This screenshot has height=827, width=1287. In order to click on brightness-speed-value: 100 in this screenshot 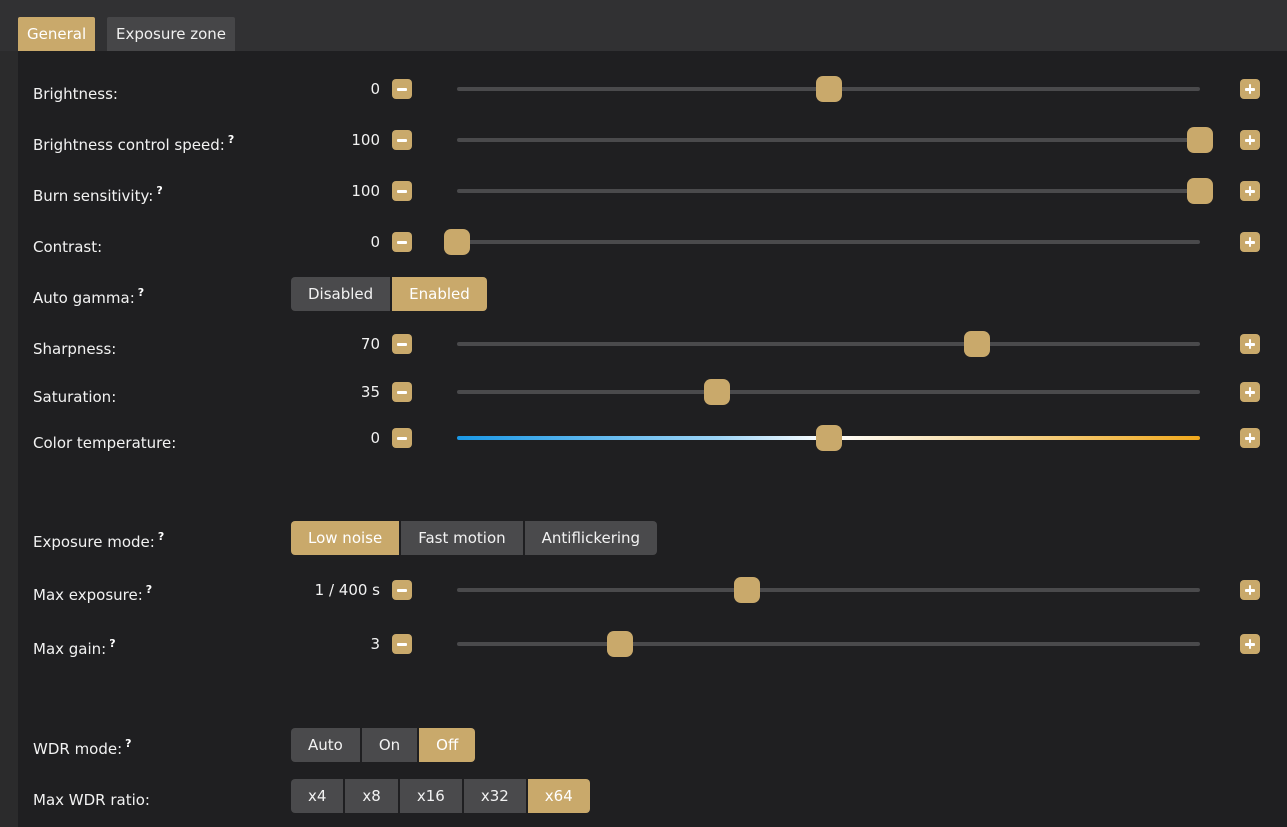, I will do `click(365, 140)`.